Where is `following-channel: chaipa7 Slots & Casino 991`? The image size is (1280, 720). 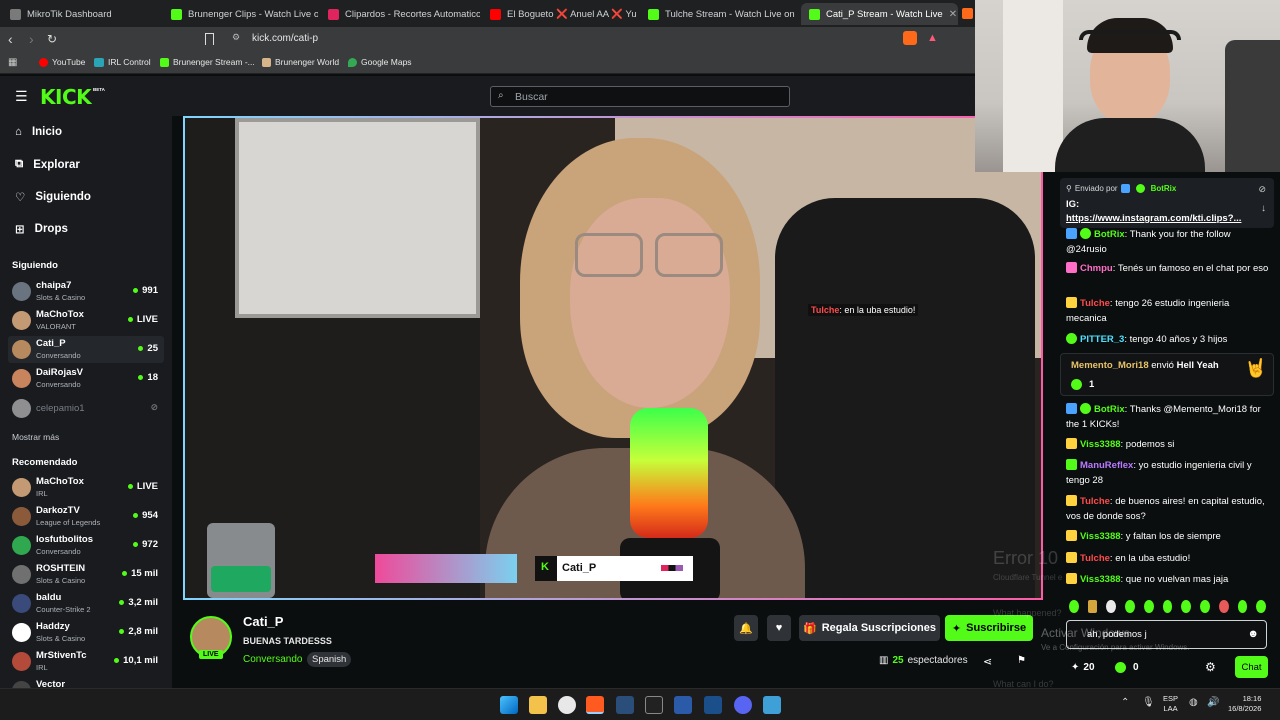 following-channel: chaipa7 Slots & Casino 991 is located at coordinates (86, 291).